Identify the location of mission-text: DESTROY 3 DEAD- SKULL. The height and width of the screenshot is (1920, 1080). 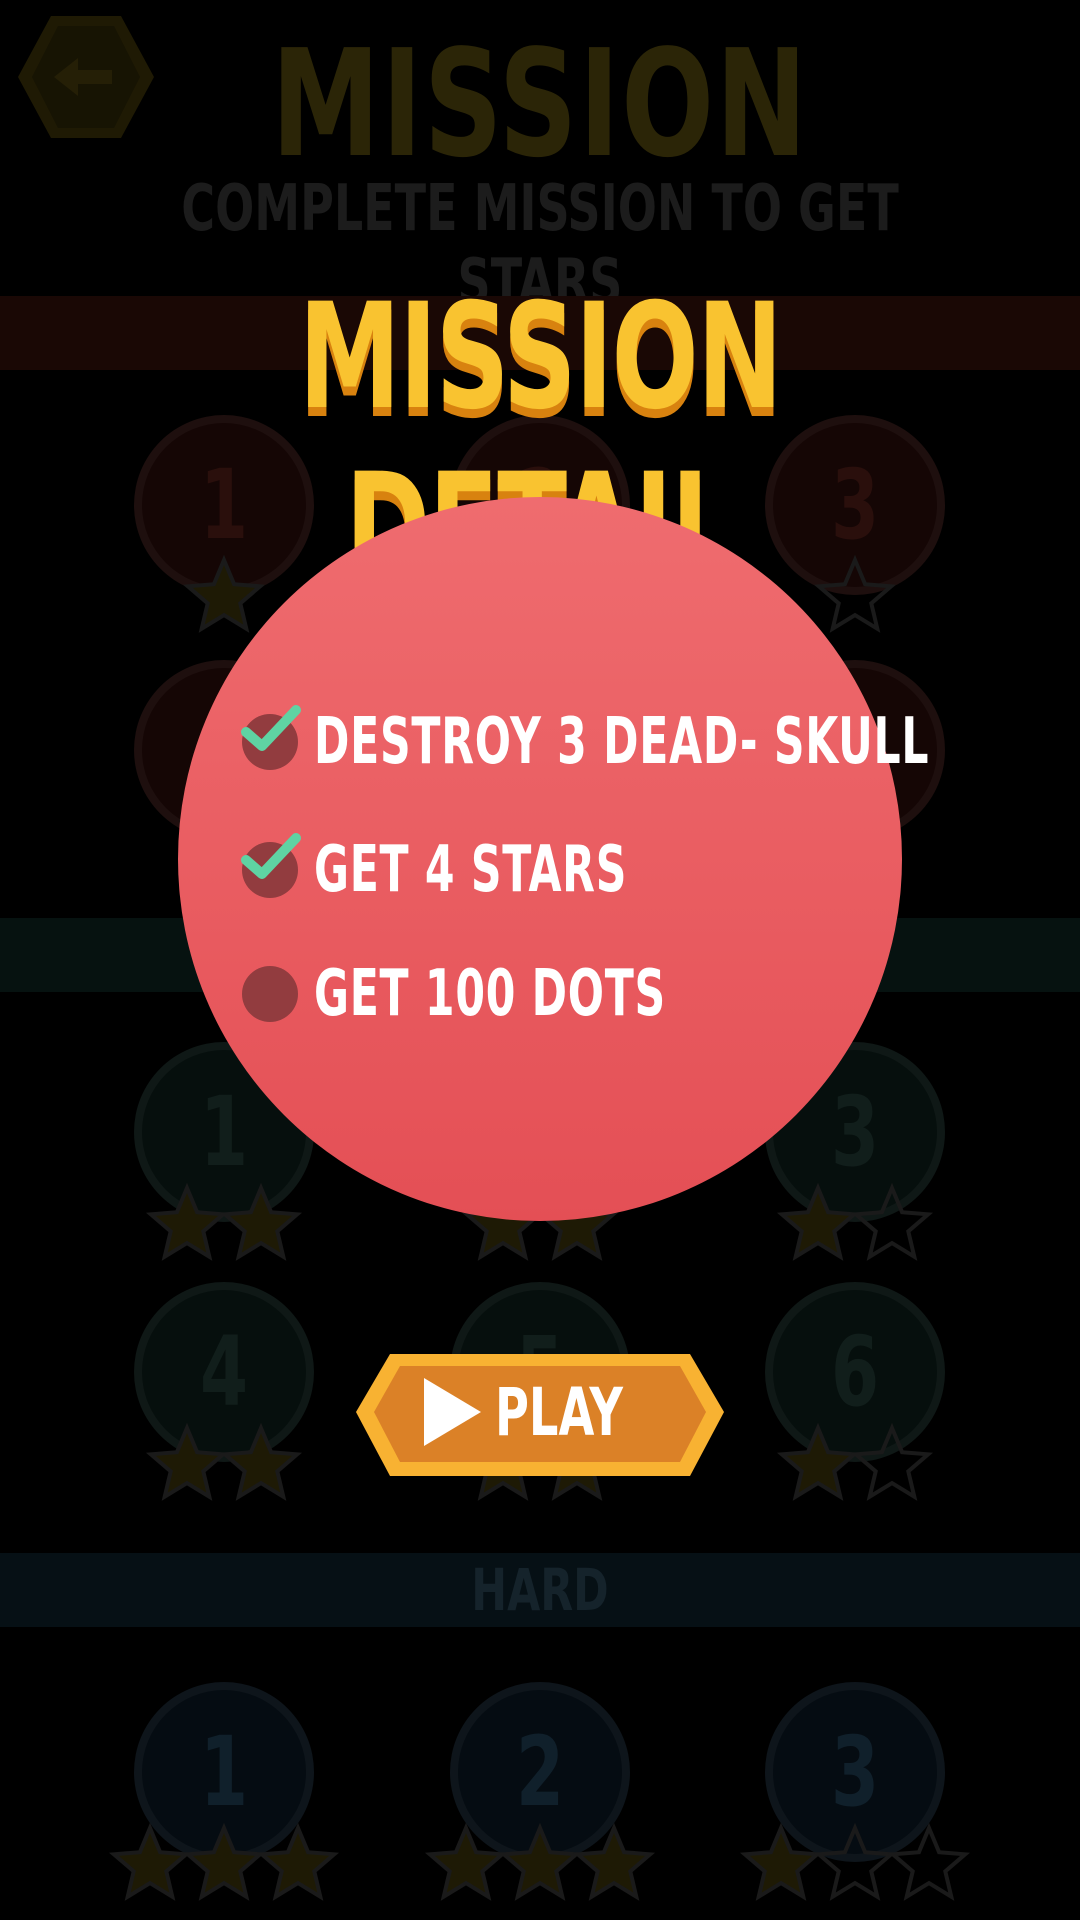
(622, 742).